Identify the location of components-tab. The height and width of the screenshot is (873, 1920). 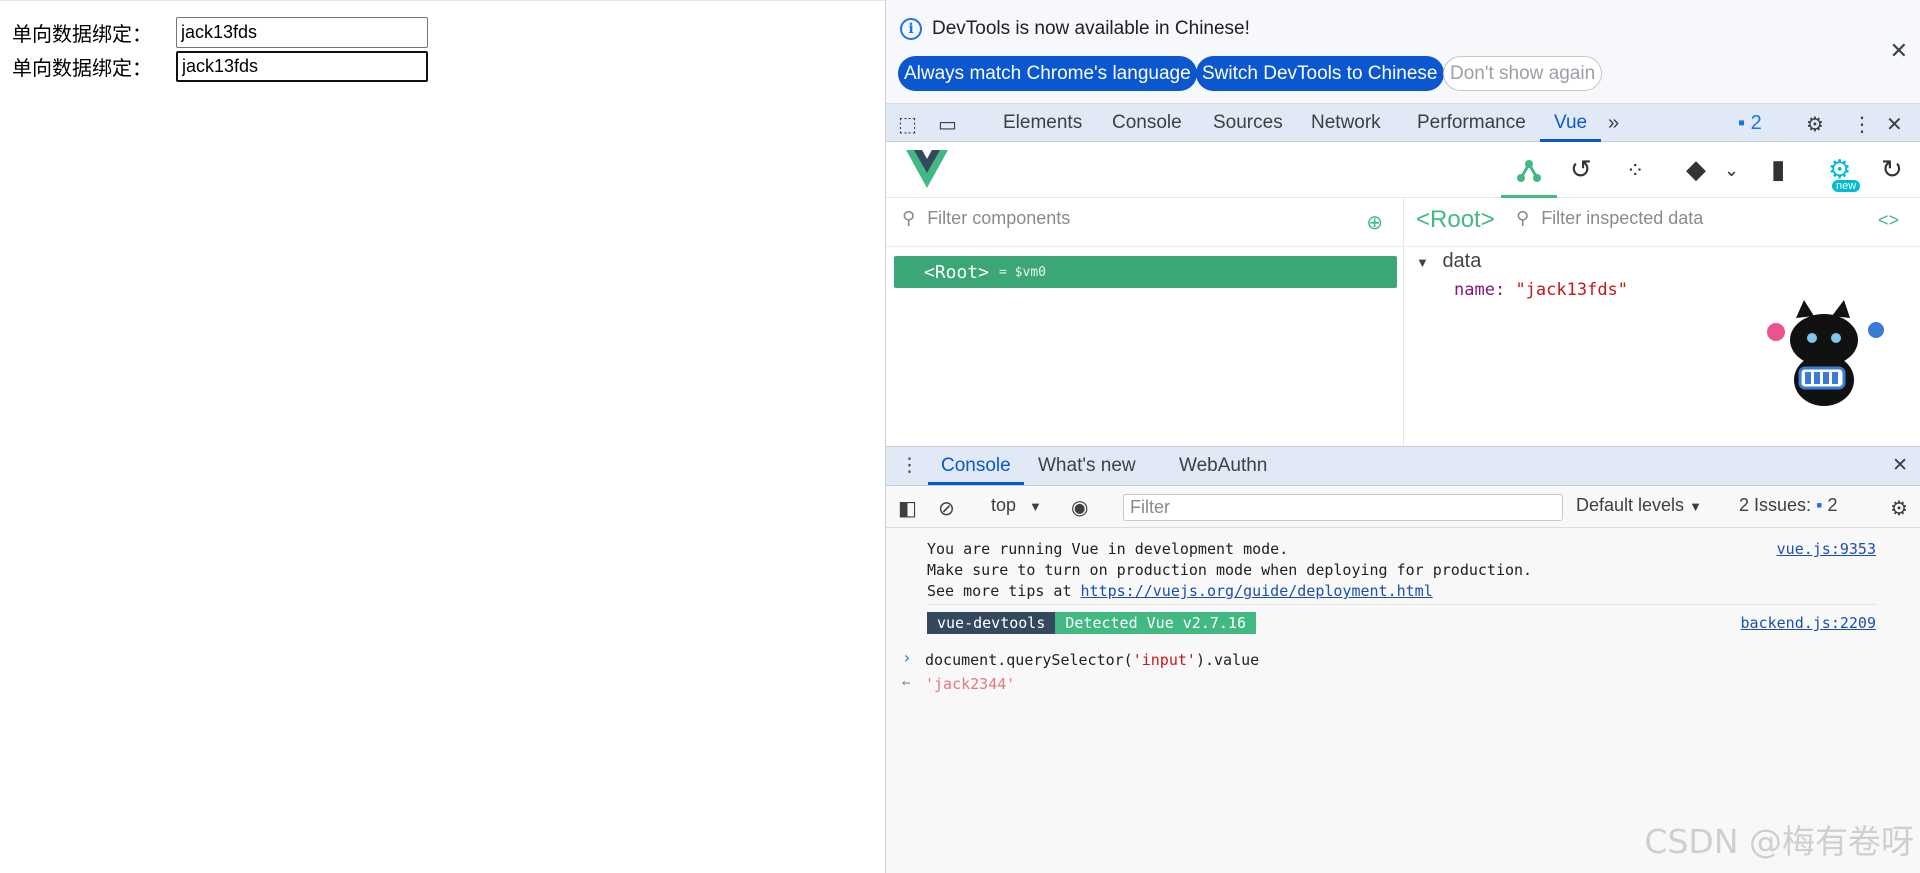
(1529, 170).